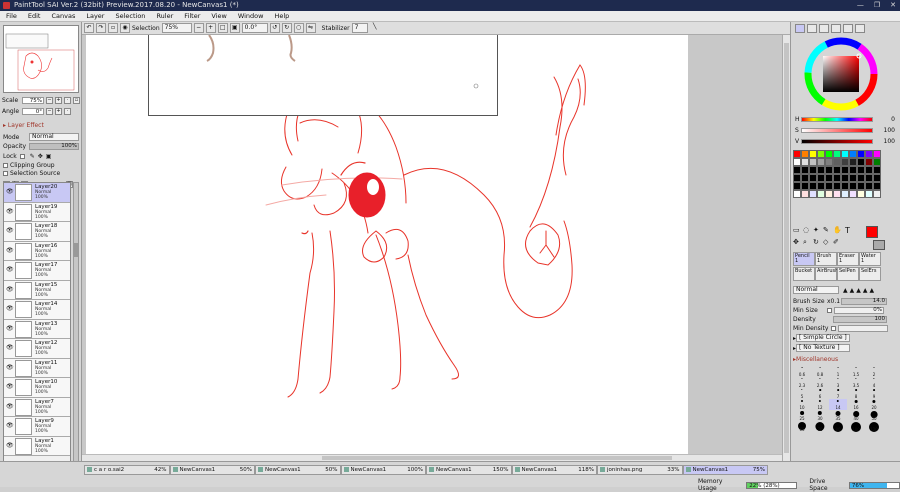 The image size is (900, 492). What do you see at coordinates (58, 111) in the screenshot?
I see `angle-plus-button: +` at bounding box center [58, 111].